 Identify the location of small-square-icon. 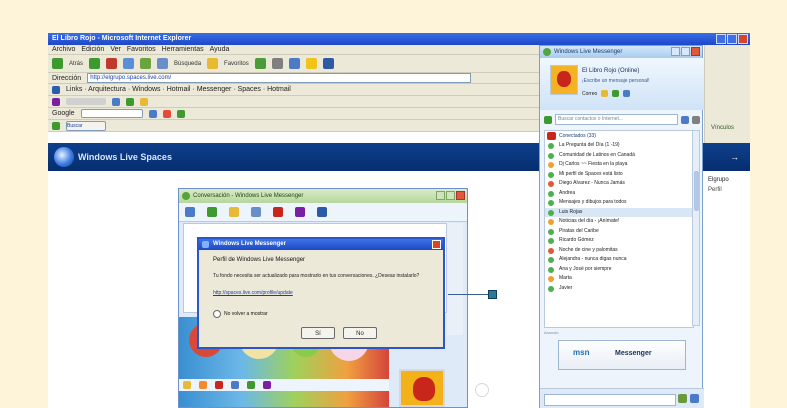
(492, 294).